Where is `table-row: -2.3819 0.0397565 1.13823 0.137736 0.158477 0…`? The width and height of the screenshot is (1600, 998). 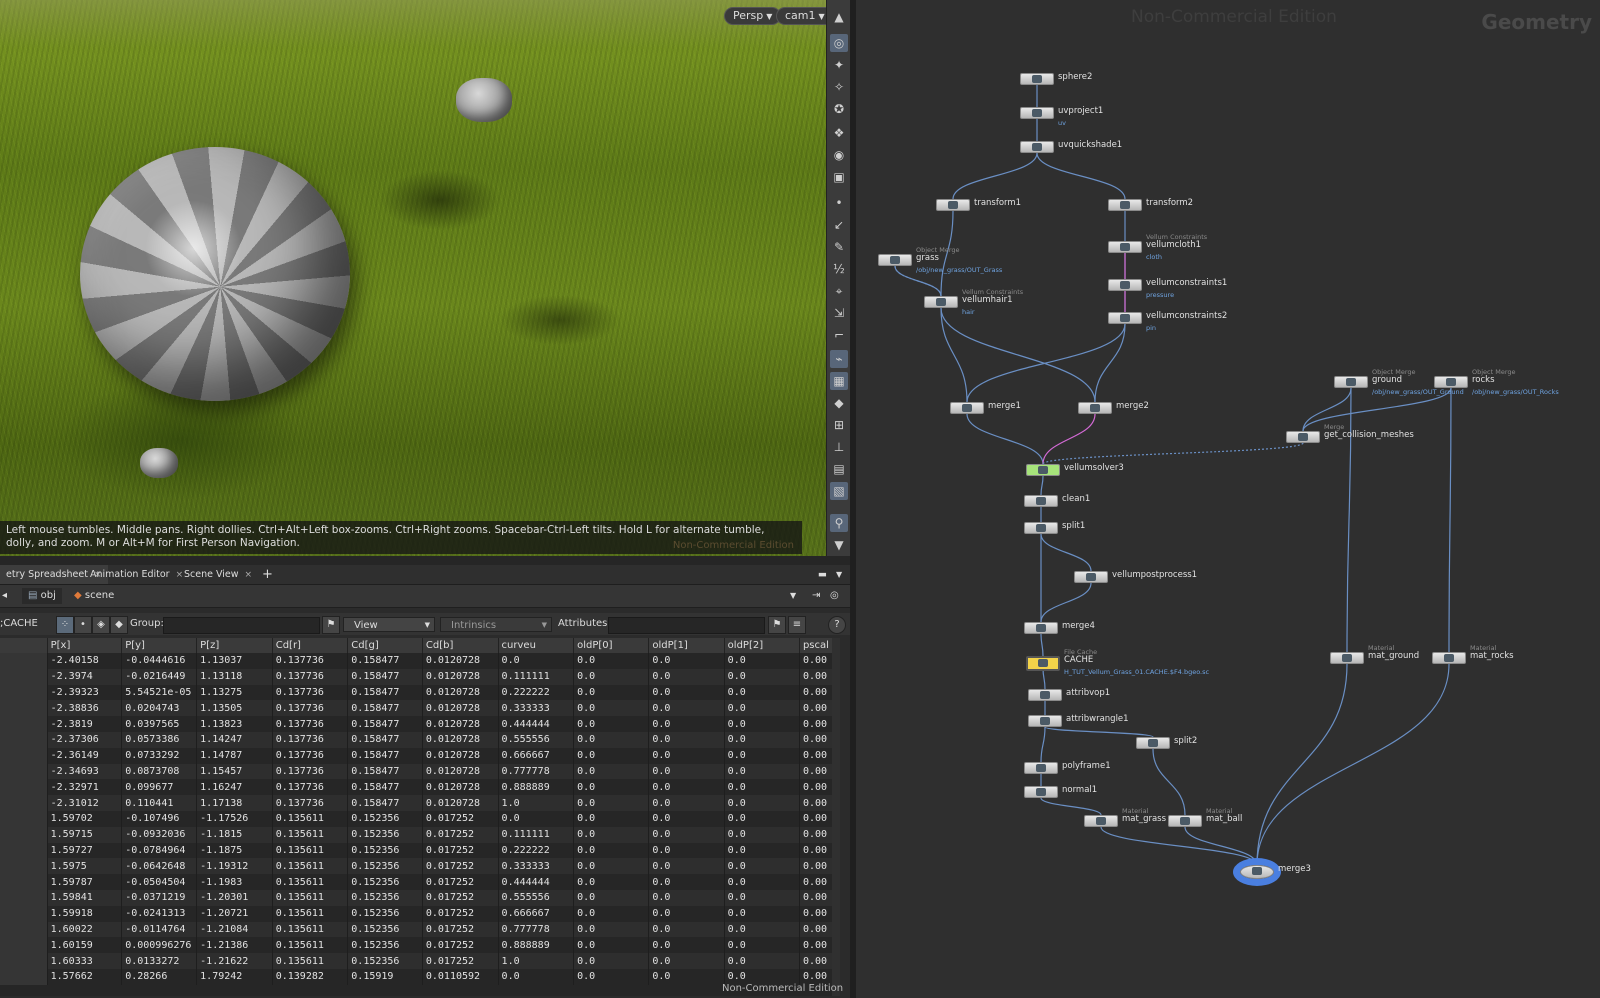 table-row: -2.3819 0.0397565 1.13823 0.137736 0.158477 0… is located at coordinates (420, 724).